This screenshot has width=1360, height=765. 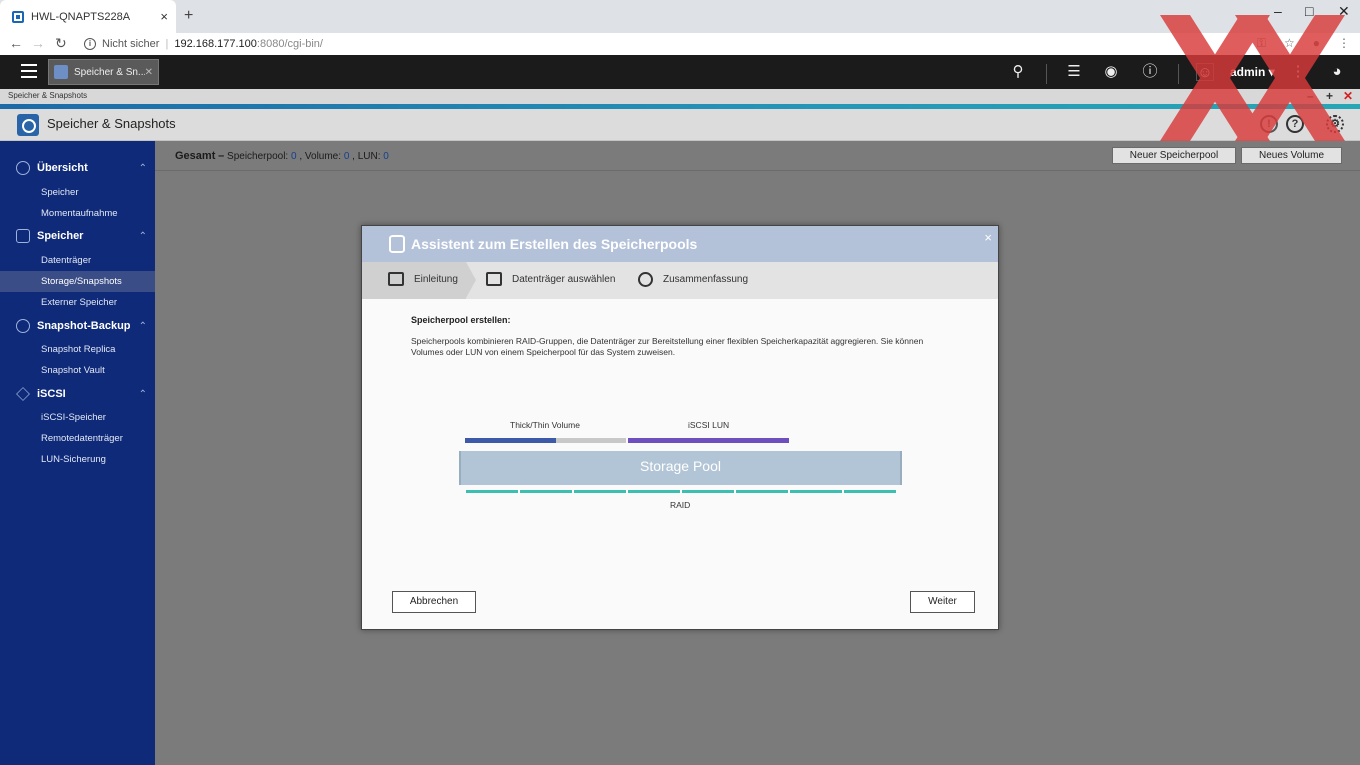 I want to click on browser-tab-close-icon: ×, so click(x=164, y=16).